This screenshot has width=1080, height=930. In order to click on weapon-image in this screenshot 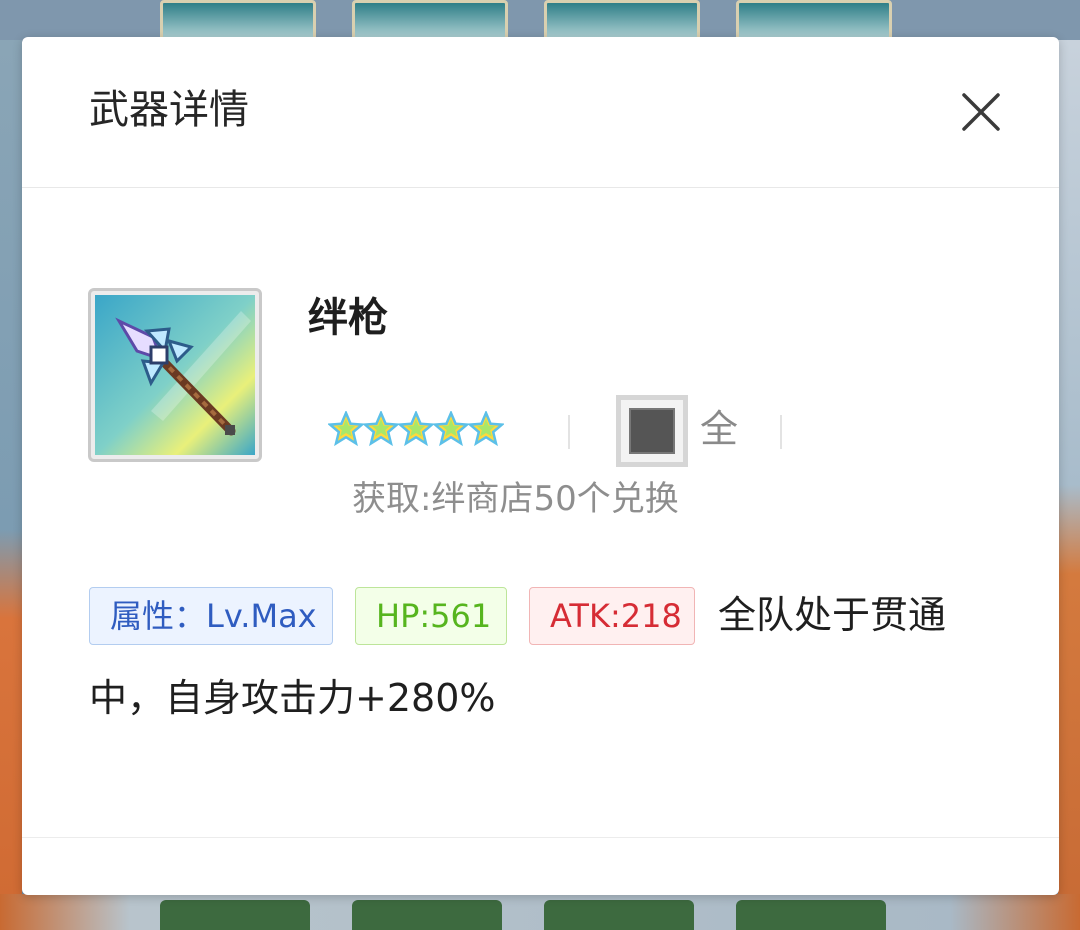, I will do `click(175, 375)`.